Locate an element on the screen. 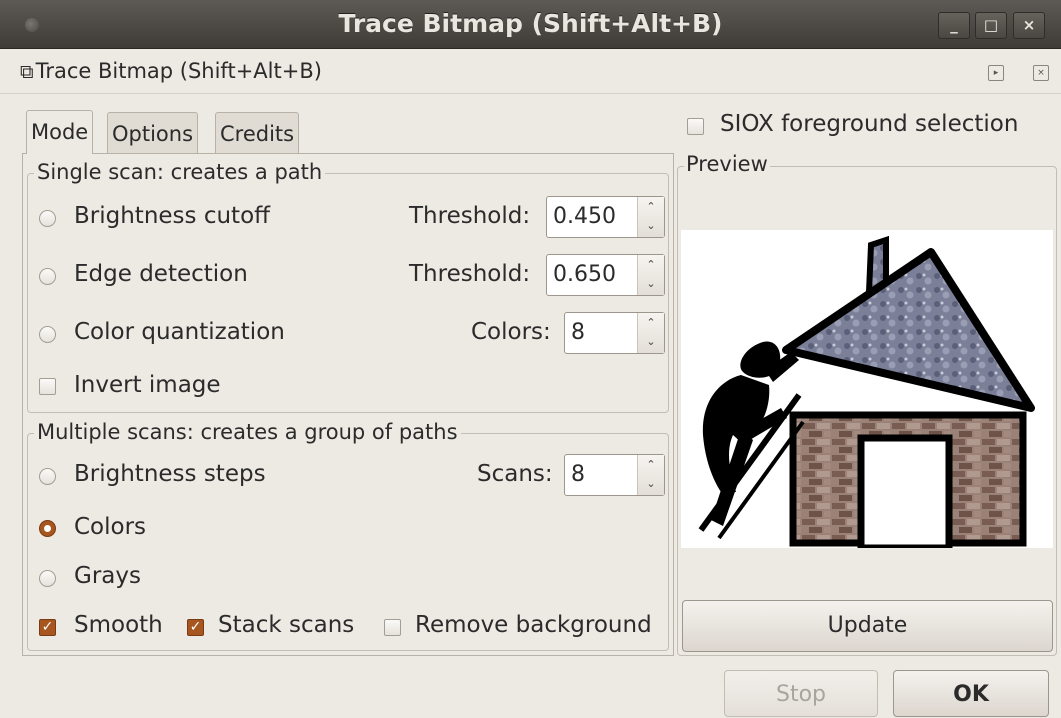 Image resolution: width=1061 pixels, height=718 pixels. edge-detection-label: Edge detection is located at coordinates (161, 274).